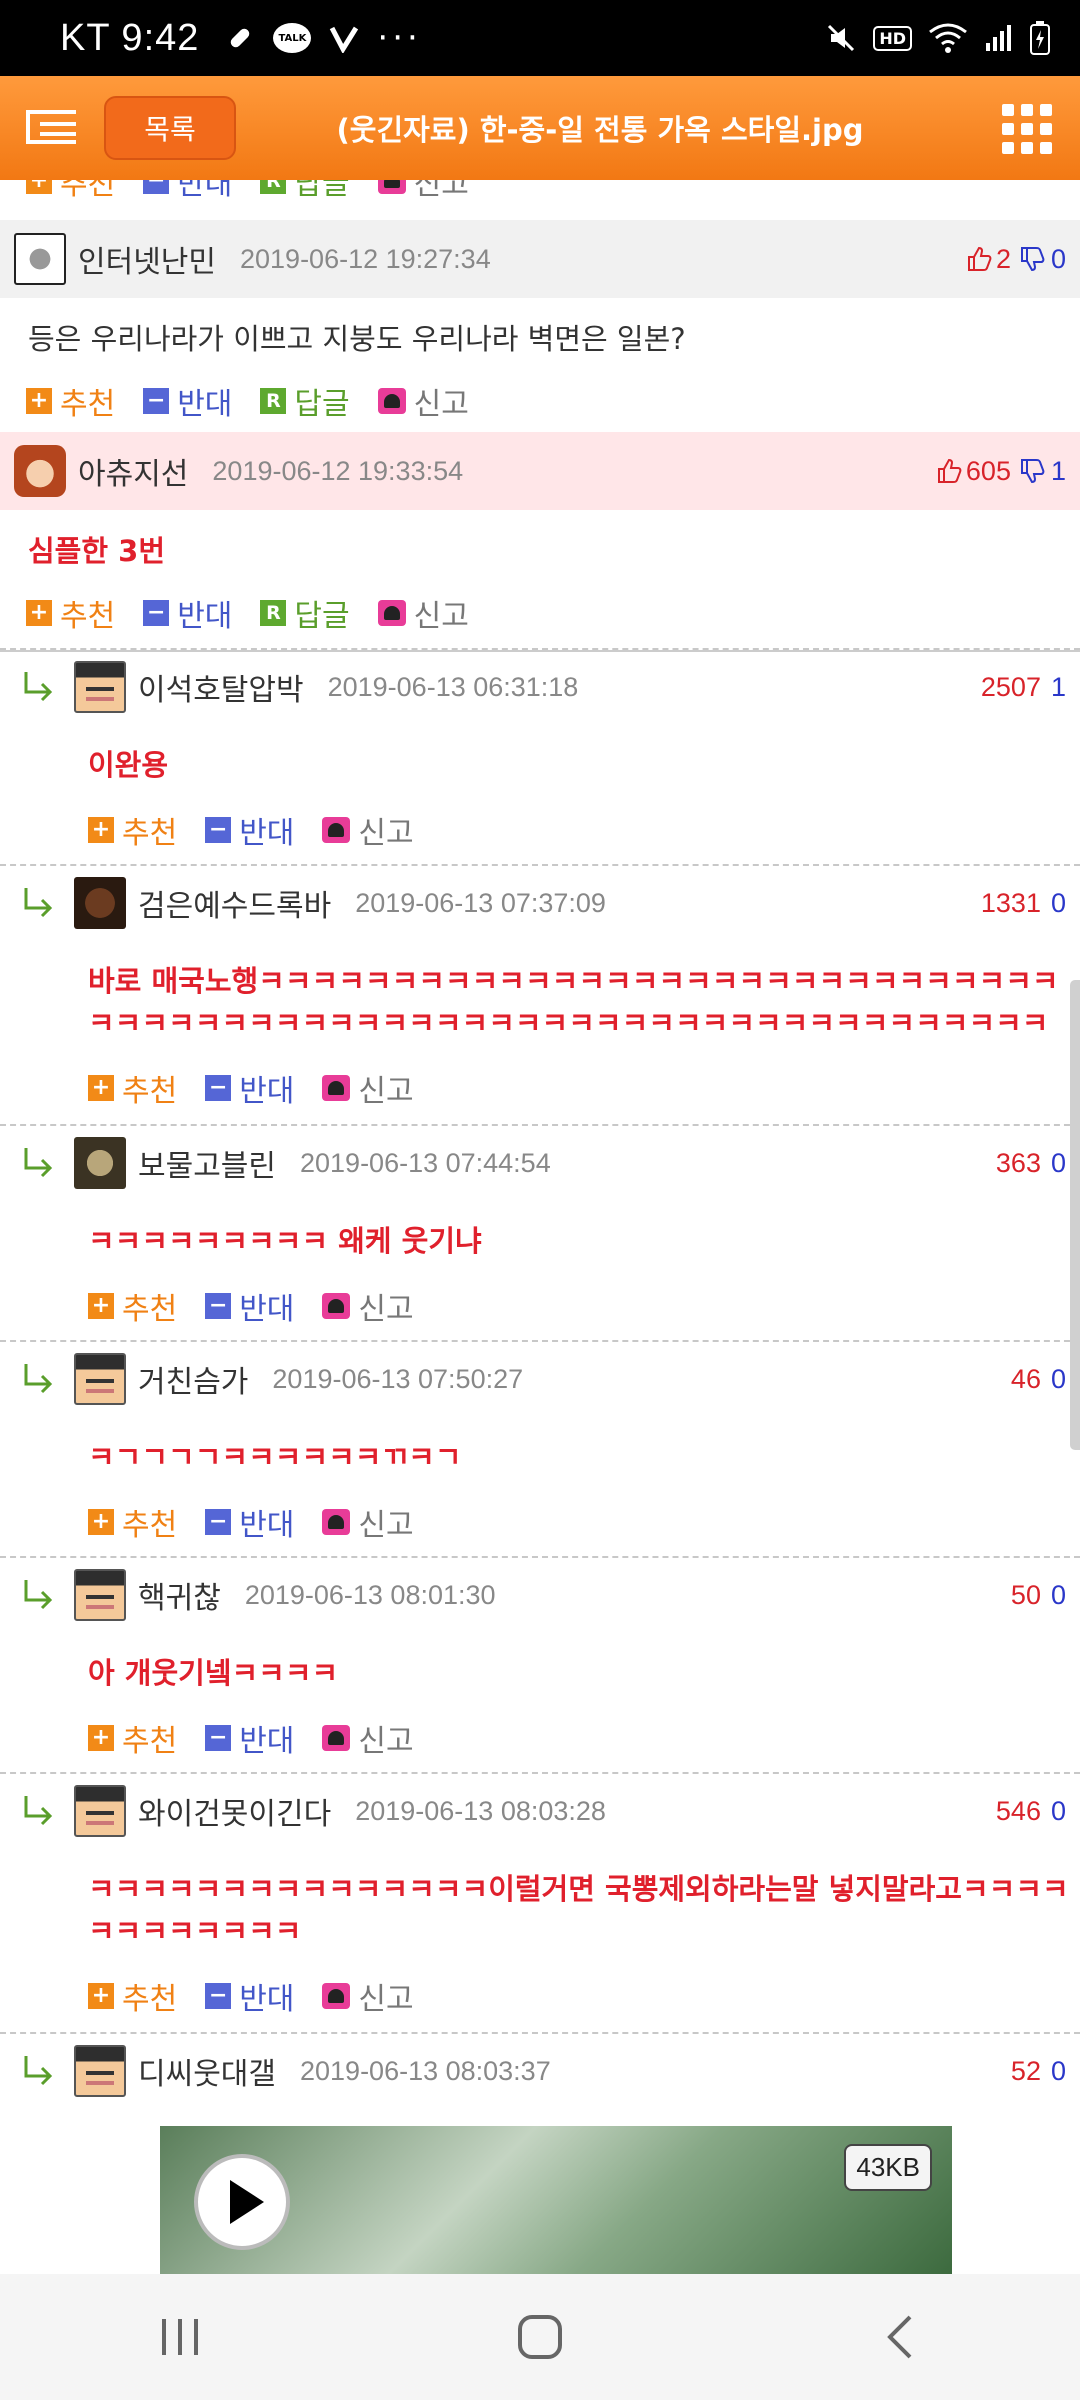  I want to click on comment-author: 인터넷난민, so click(147, 259).